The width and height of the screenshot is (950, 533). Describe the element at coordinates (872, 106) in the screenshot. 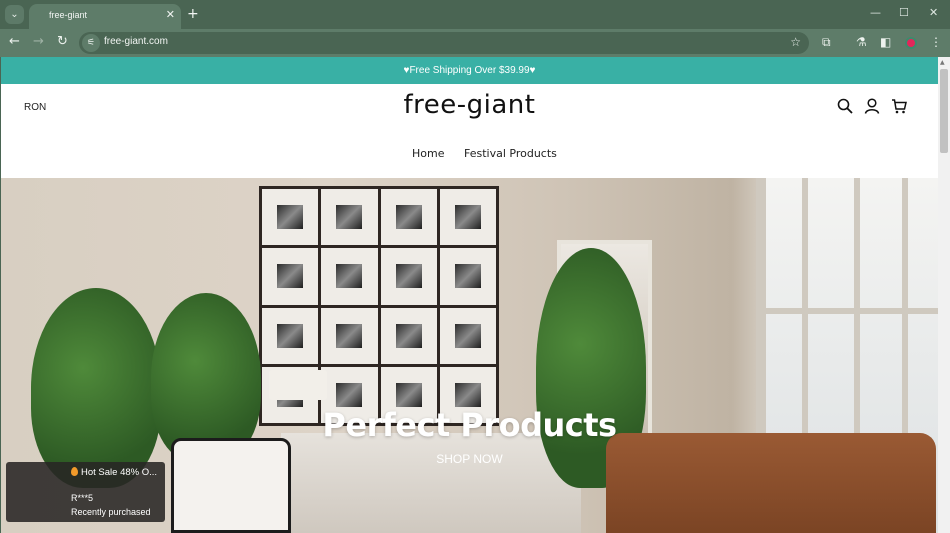

I see `account-icon` at that location.